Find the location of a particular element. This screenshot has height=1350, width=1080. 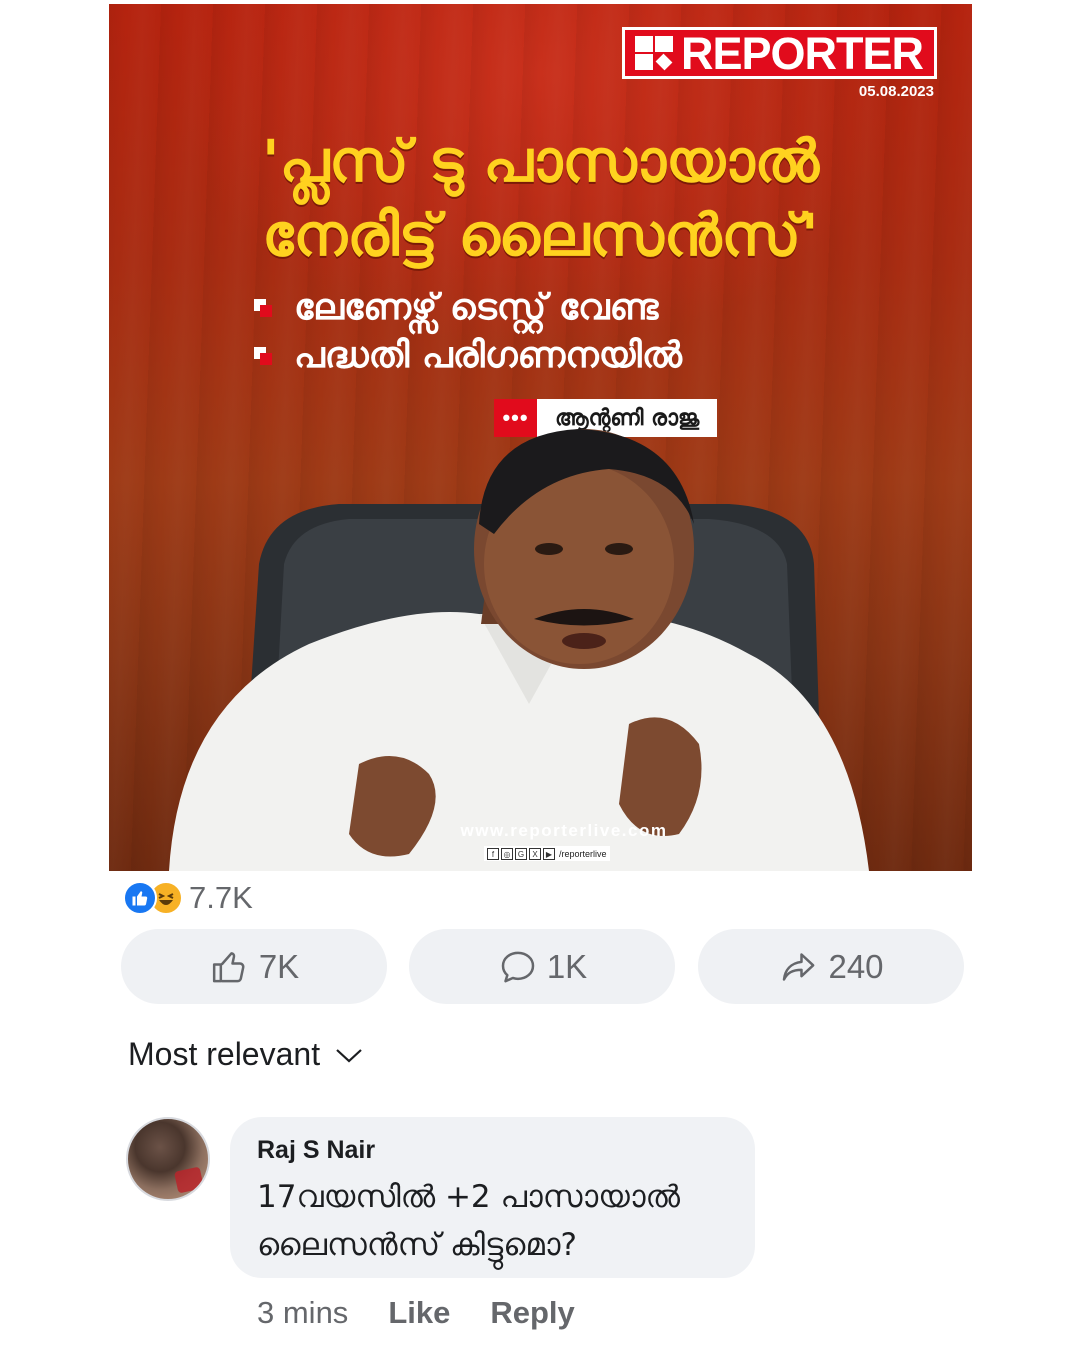

like-icon is located at coordinates (140, 898).